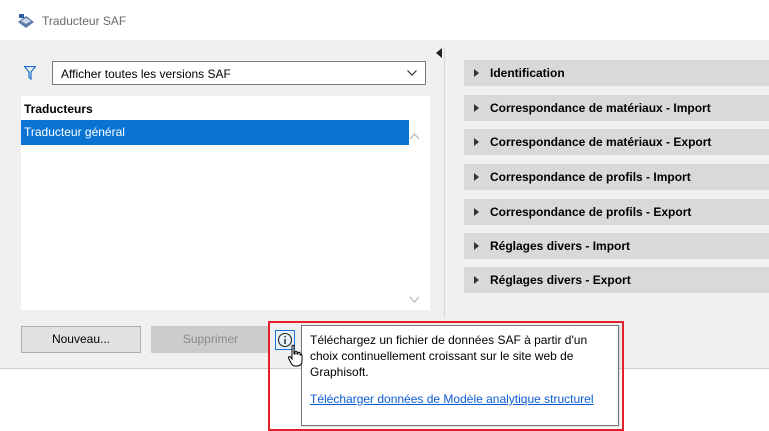  What do you see at coordinates (590, 177) in the screenshot?
I see `section-label: Correspondance de profils - Import` at bounding box center [590, 177].